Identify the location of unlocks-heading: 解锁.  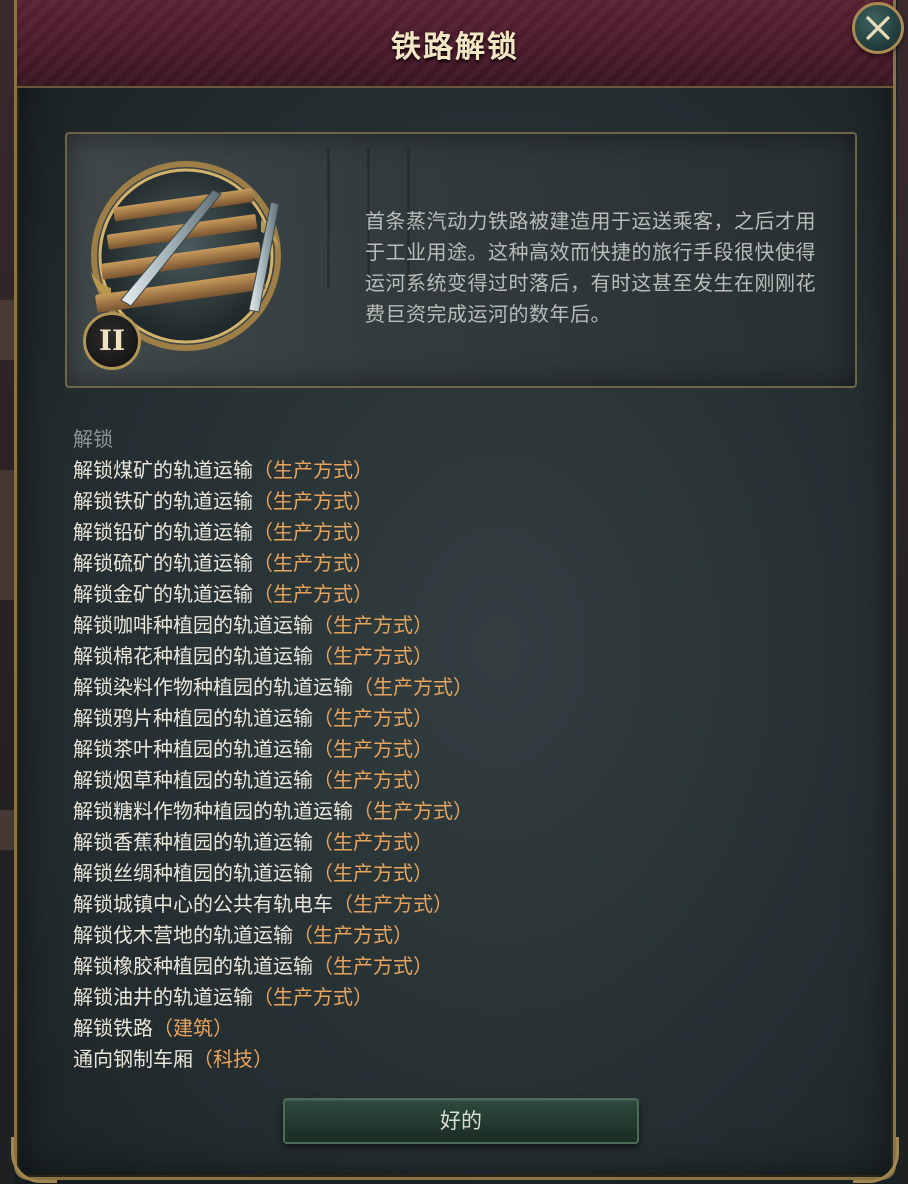
(93, 439).